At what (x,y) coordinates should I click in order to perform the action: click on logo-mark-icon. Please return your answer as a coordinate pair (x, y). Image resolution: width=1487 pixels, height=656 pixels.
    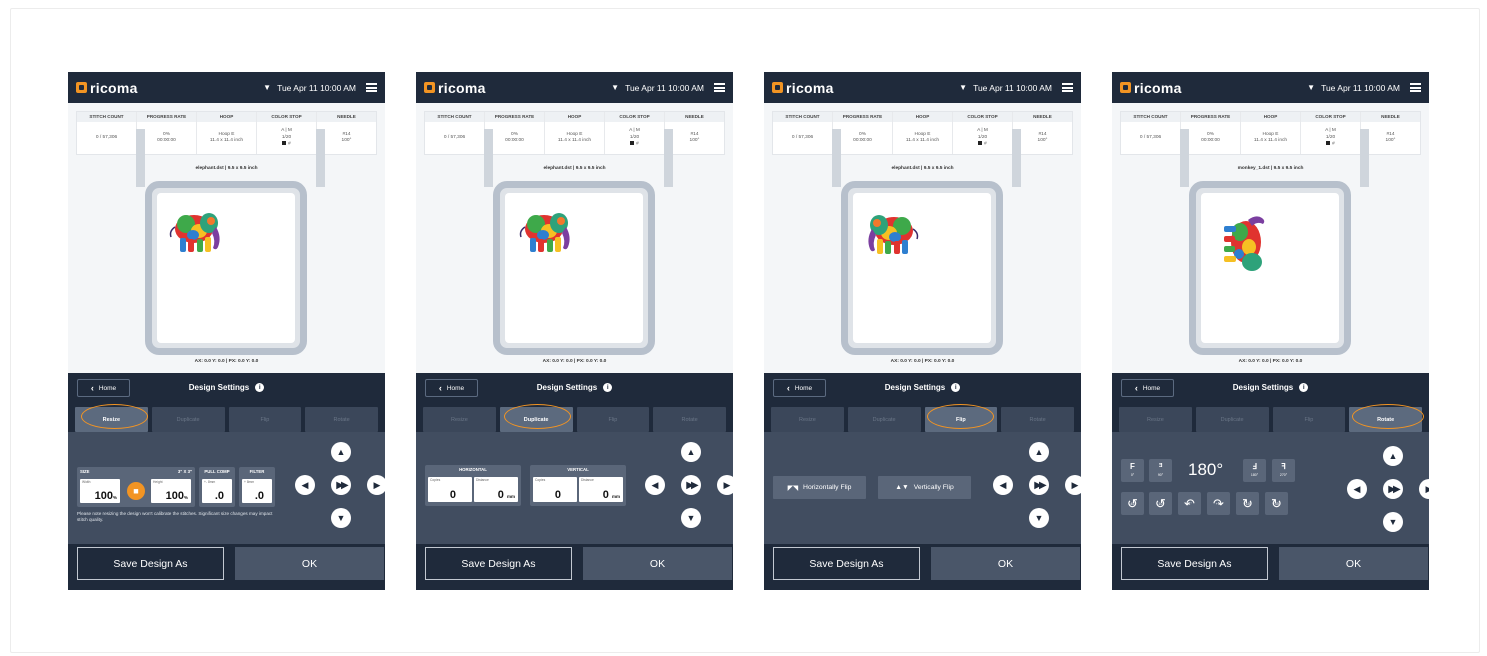
    Looking at the image, I should click on (1125, 87).